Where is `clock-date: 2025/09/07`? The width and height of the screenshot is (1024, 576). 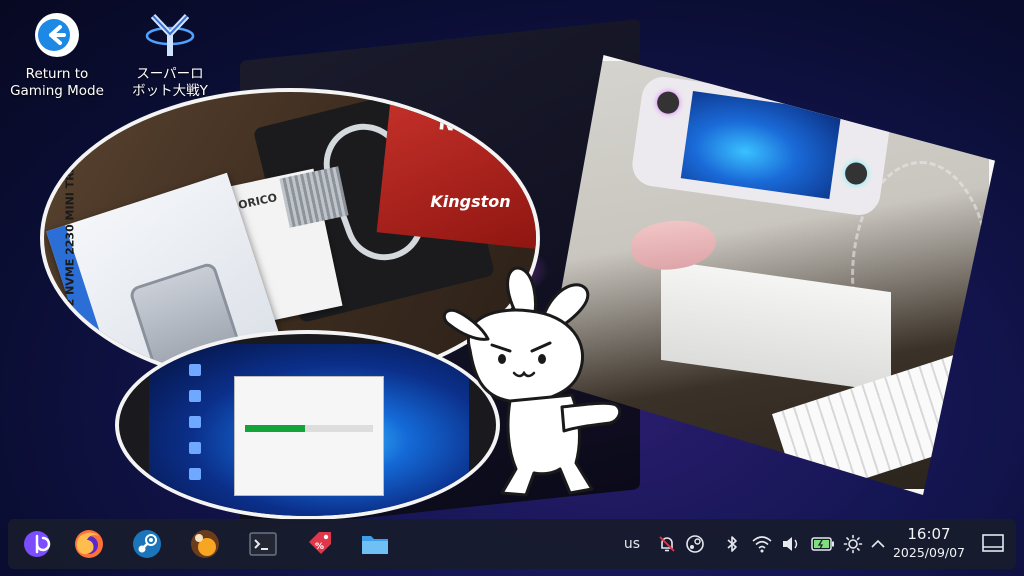
clock-date: 2025/09/07 is located at coordinates (929, 552).